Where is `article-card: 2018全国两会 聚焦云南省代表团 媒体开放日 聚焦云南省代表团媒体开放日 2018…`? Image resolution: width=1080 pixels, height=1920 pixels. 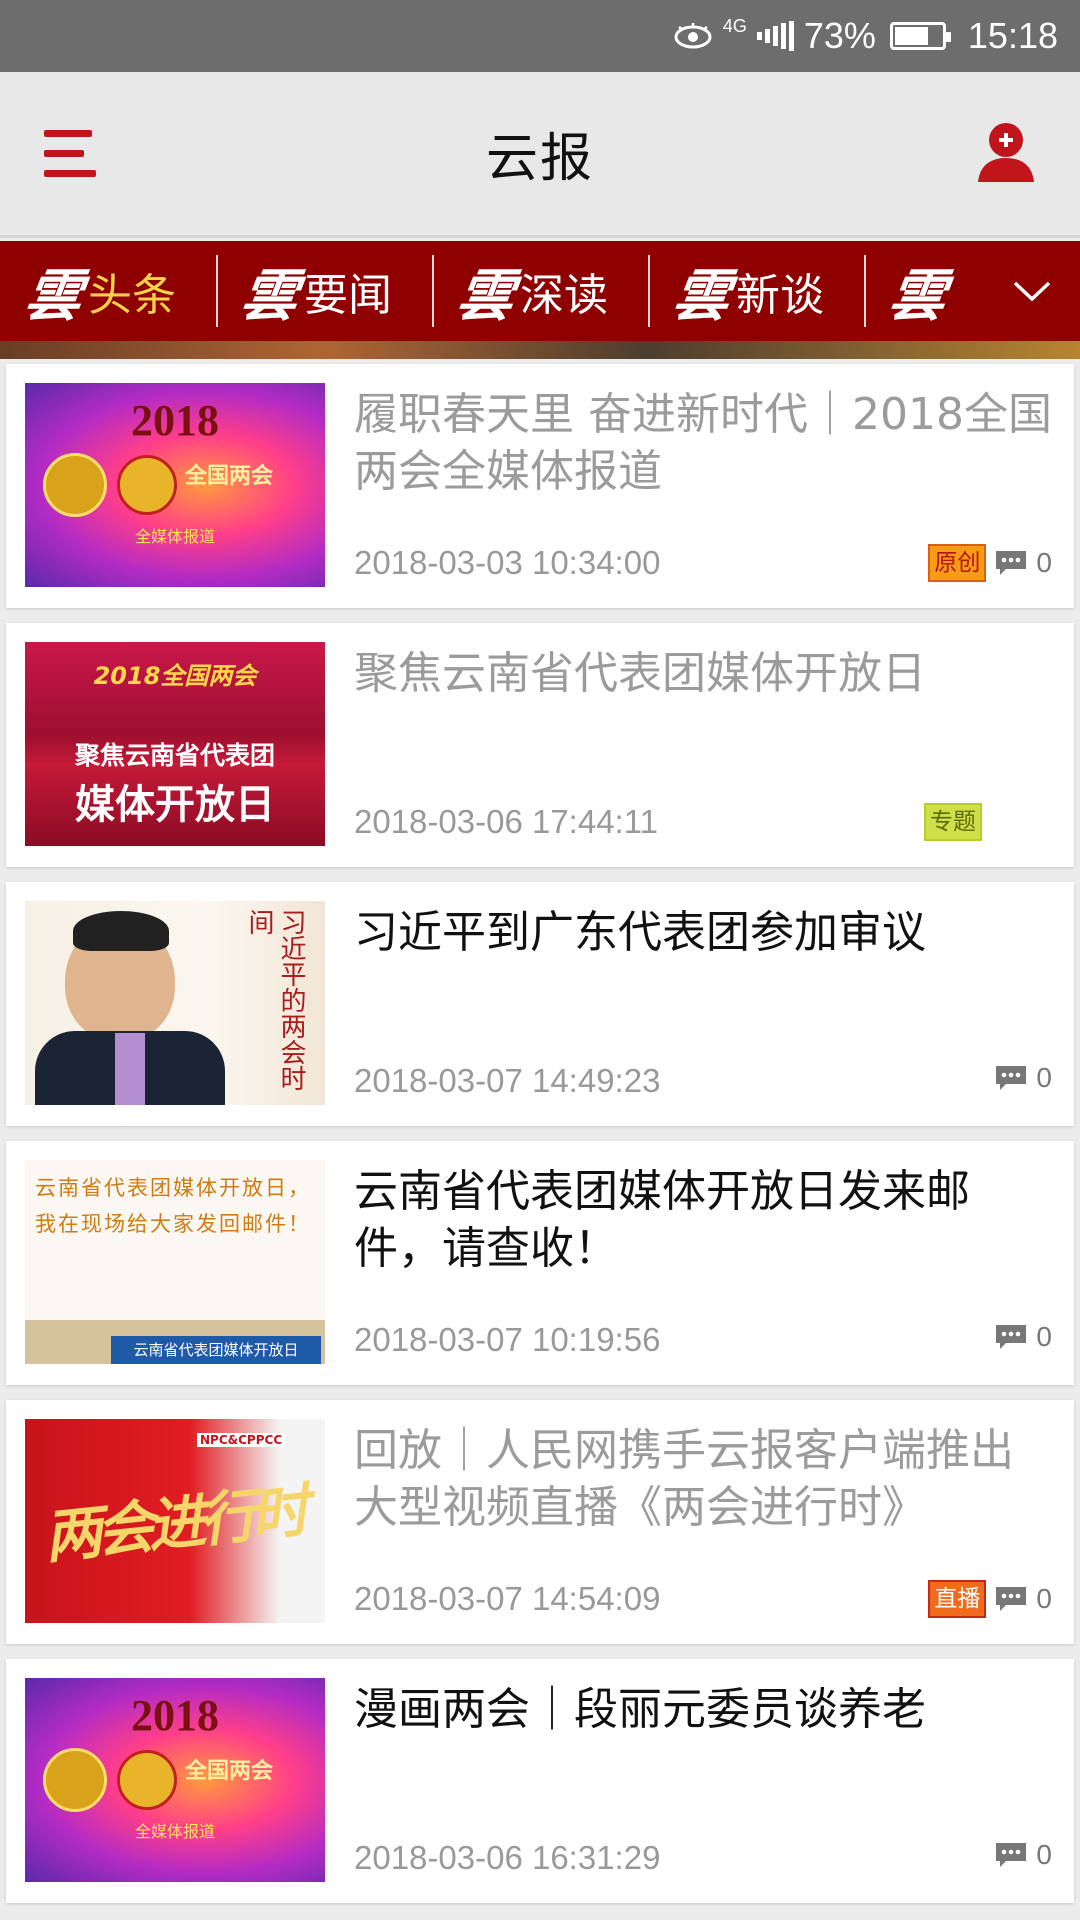
article-card: 2018全国两会 聚焦云南省代表团 媒体开放日 聚焦云南省代表团媒体开放日 2018… is located at coordinates (540, 745).